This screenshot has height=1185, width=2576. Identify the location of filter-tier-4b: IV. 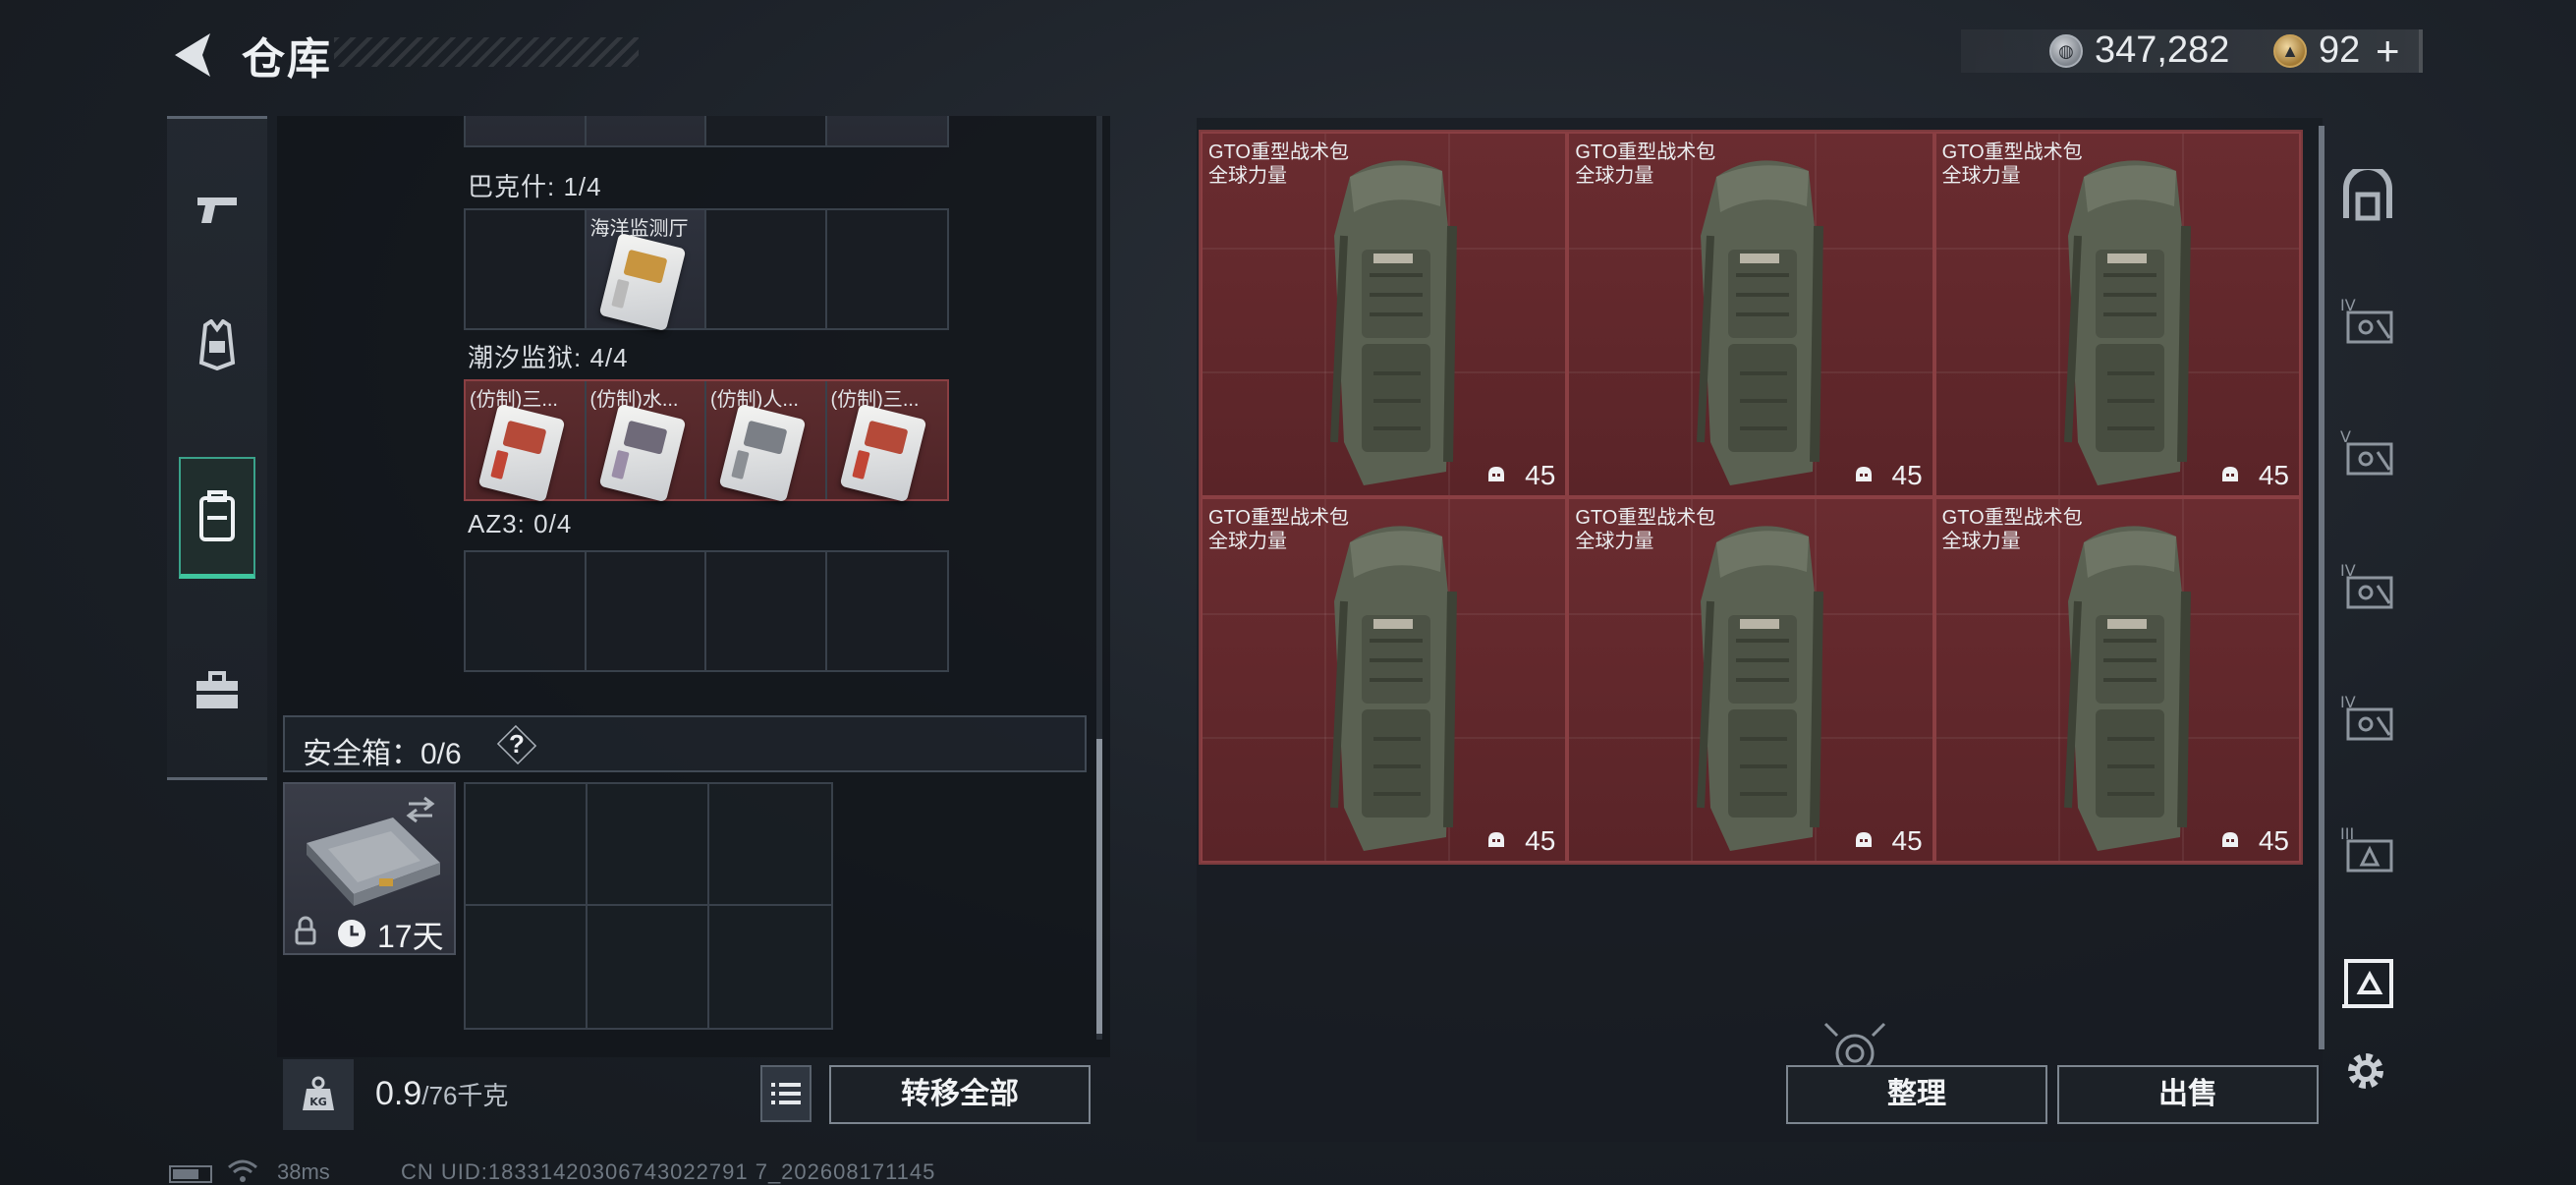
(2367, 588).